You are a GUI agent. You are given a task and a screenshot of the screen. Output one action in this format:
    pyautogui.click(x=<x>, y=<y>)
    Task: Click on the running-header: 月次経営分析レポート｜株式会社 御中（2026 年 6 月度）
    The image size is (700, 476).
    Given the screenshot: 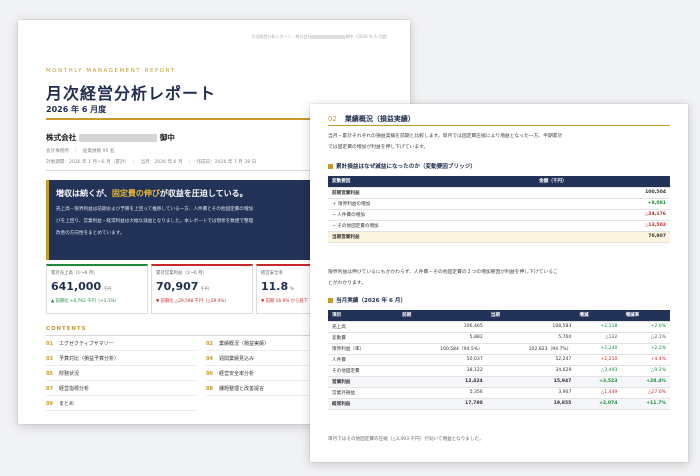 What is the action you would take?
    pyautogui.click(x=320, y=36)
    